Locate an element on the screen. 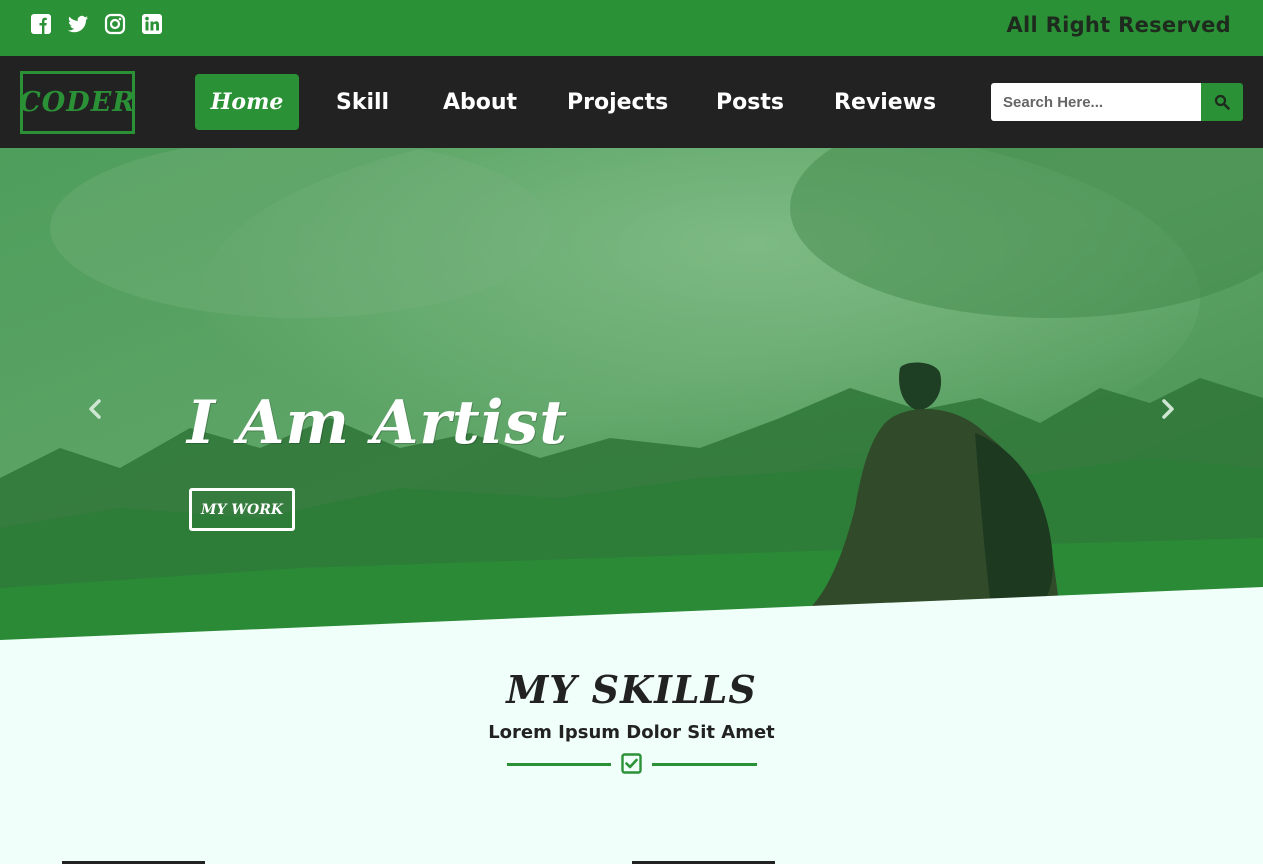 The width and height of the screenshot is (1263, 864). linkedin-icon is located at coordinates (152, 24).